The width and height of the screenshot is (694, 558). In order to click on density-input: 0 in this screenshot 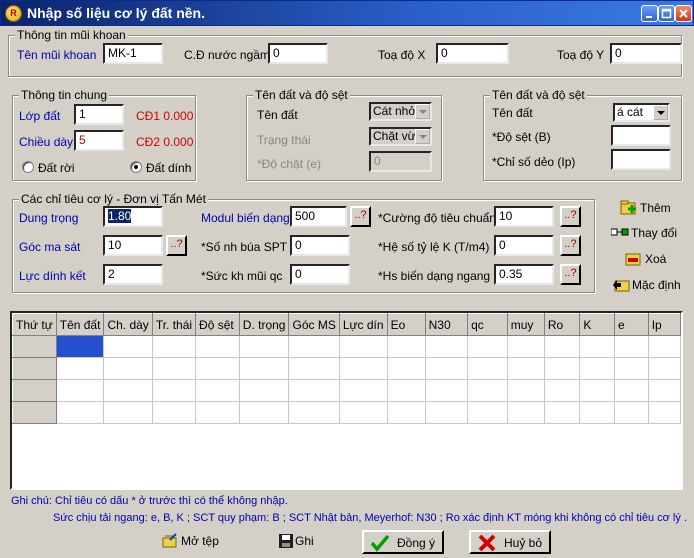, I will do `click(400, 161)`.